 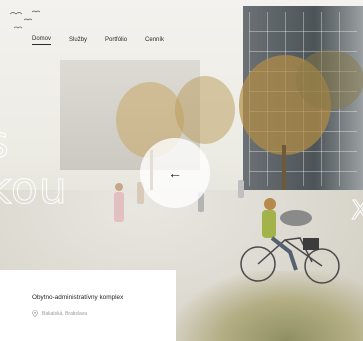 I want to click on hero-heading-line-1: s, so click(x=5, y=142).